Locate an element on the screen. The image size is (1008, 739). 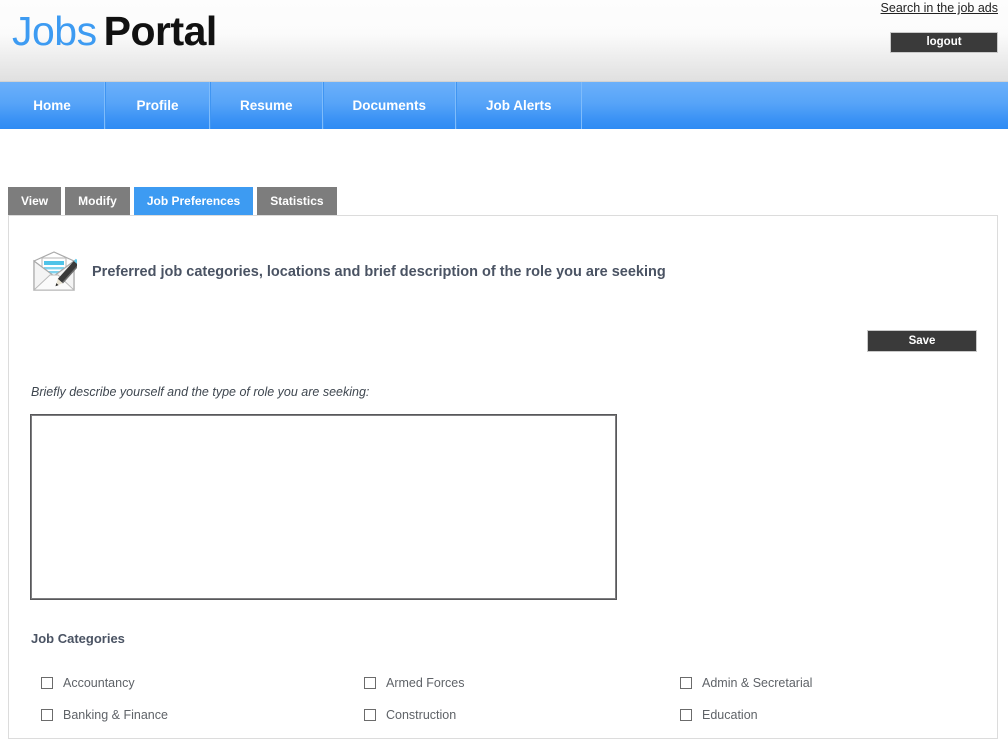
category-item-banking-finance: Banking & Finance is located at coordinates (202, 715).